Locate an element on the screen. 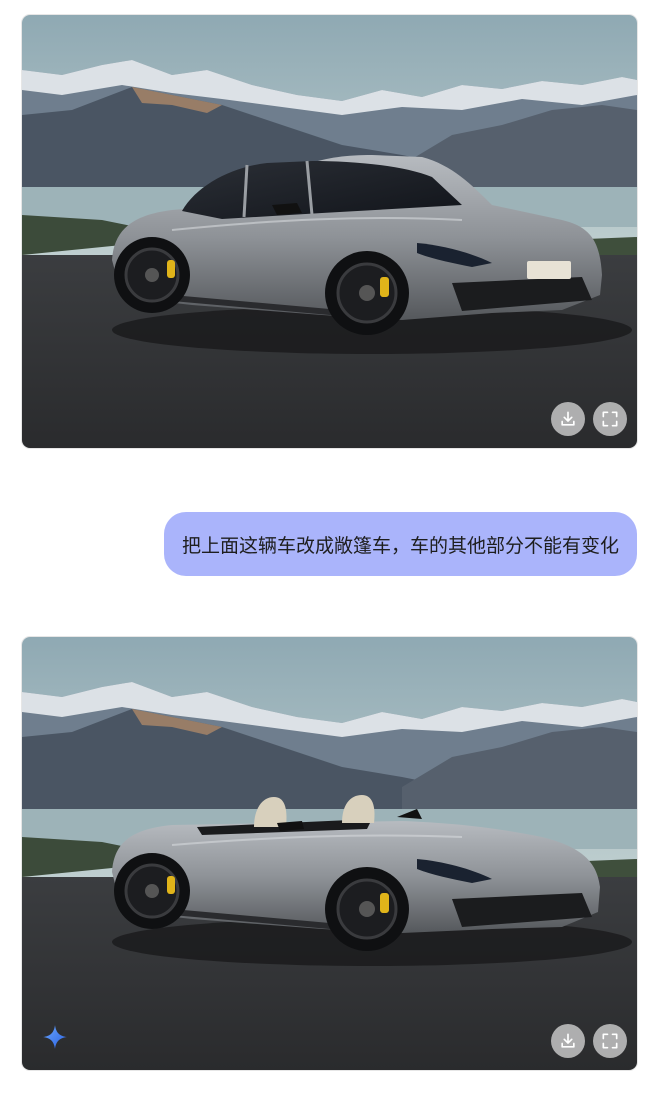 This screenshot has height=1094, width=657. user-message-text: 把上面这辆车改成敞篷车，车的其他部分不能有变化 is located at coordinates (400, 545).